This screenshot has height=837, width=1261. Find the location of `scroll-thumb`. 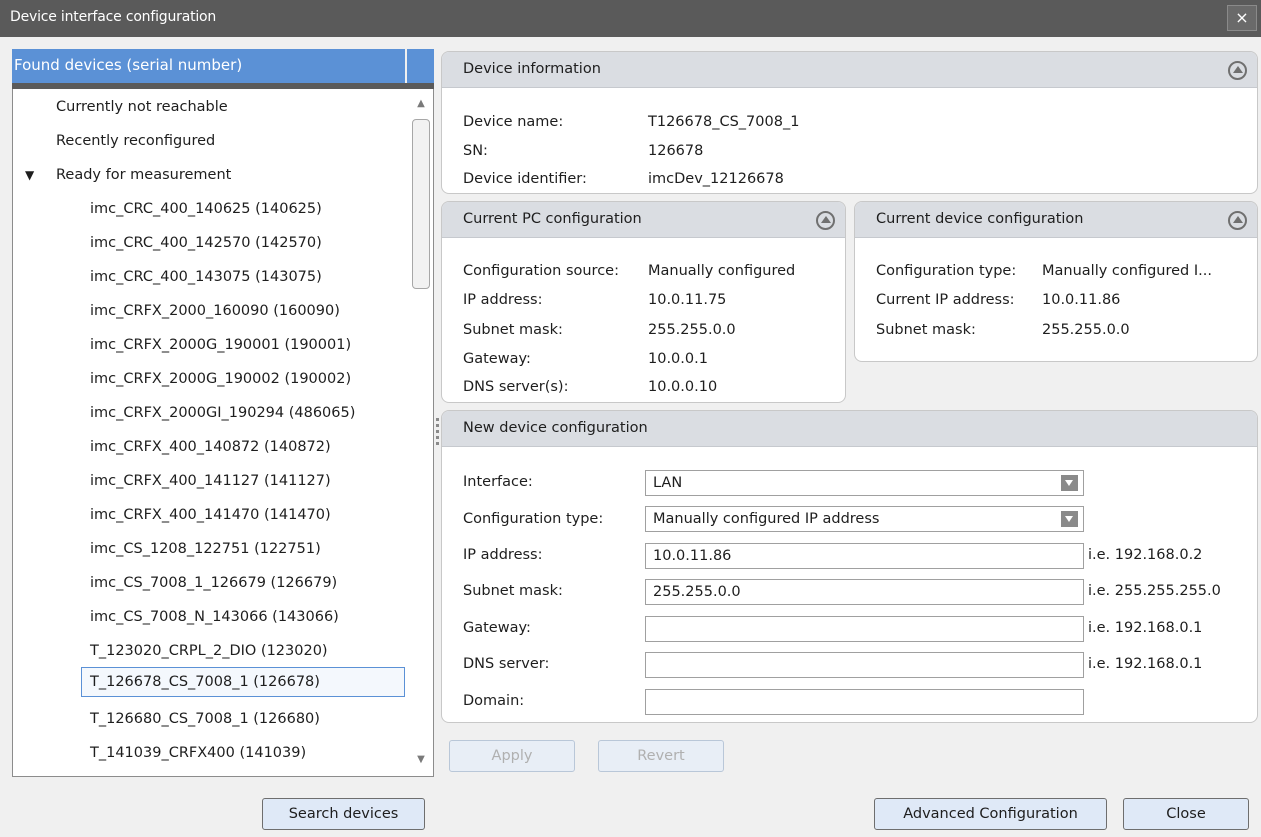

scroll-thumb is located at coordinates (421, 204).